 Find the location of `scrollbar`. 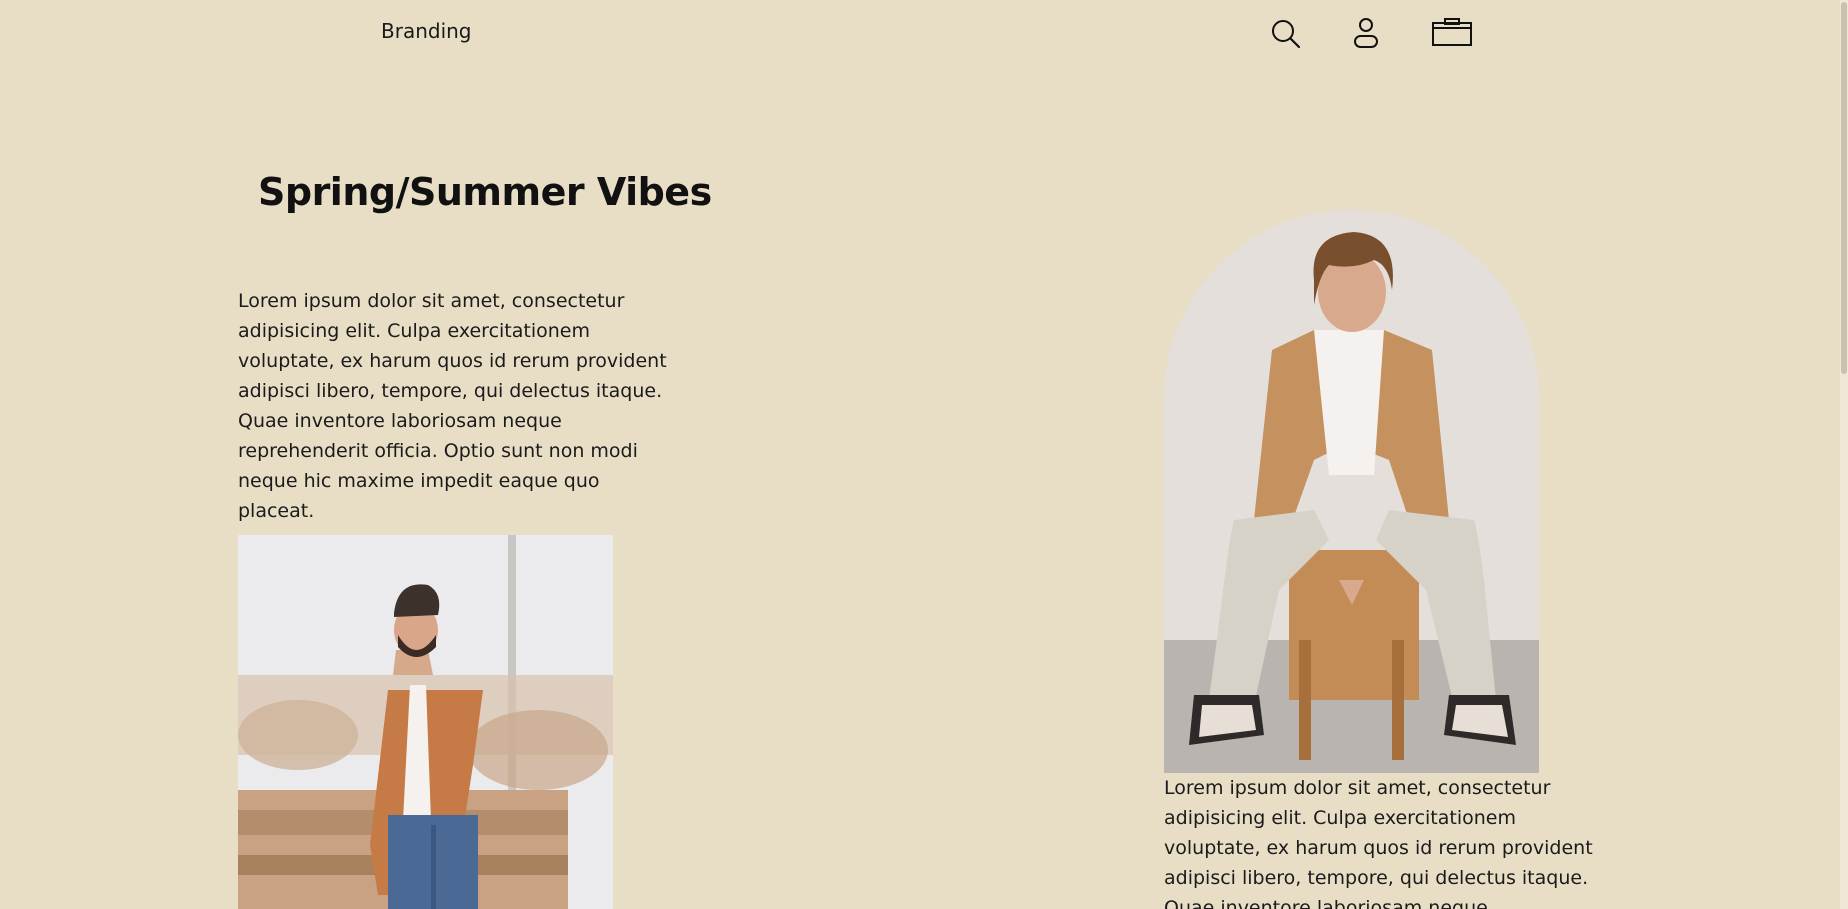

scrollbar is located at coordinates (1844, 454).